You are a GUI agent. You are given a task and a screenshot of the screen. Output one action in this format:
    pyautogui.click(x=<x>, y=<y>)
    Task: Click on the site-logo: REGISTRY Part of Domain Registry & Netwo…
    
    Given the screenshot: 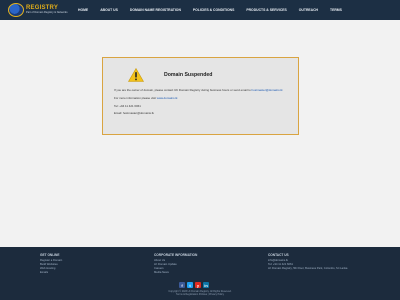 What is the action you would take?
    pyautogui.click(x=42, y=10)
    